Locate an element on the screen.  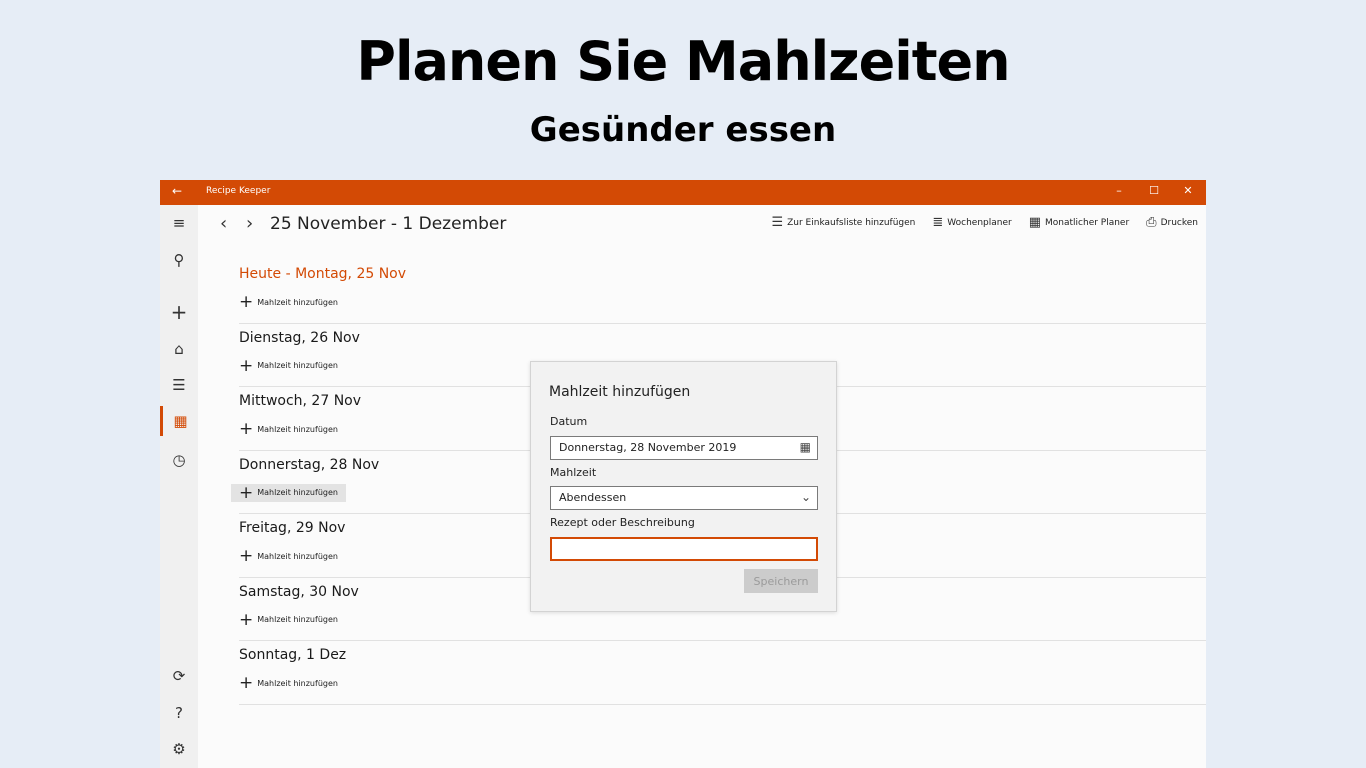
meal-select: Abendessen ⌄ is located at coordinates (684, 498).